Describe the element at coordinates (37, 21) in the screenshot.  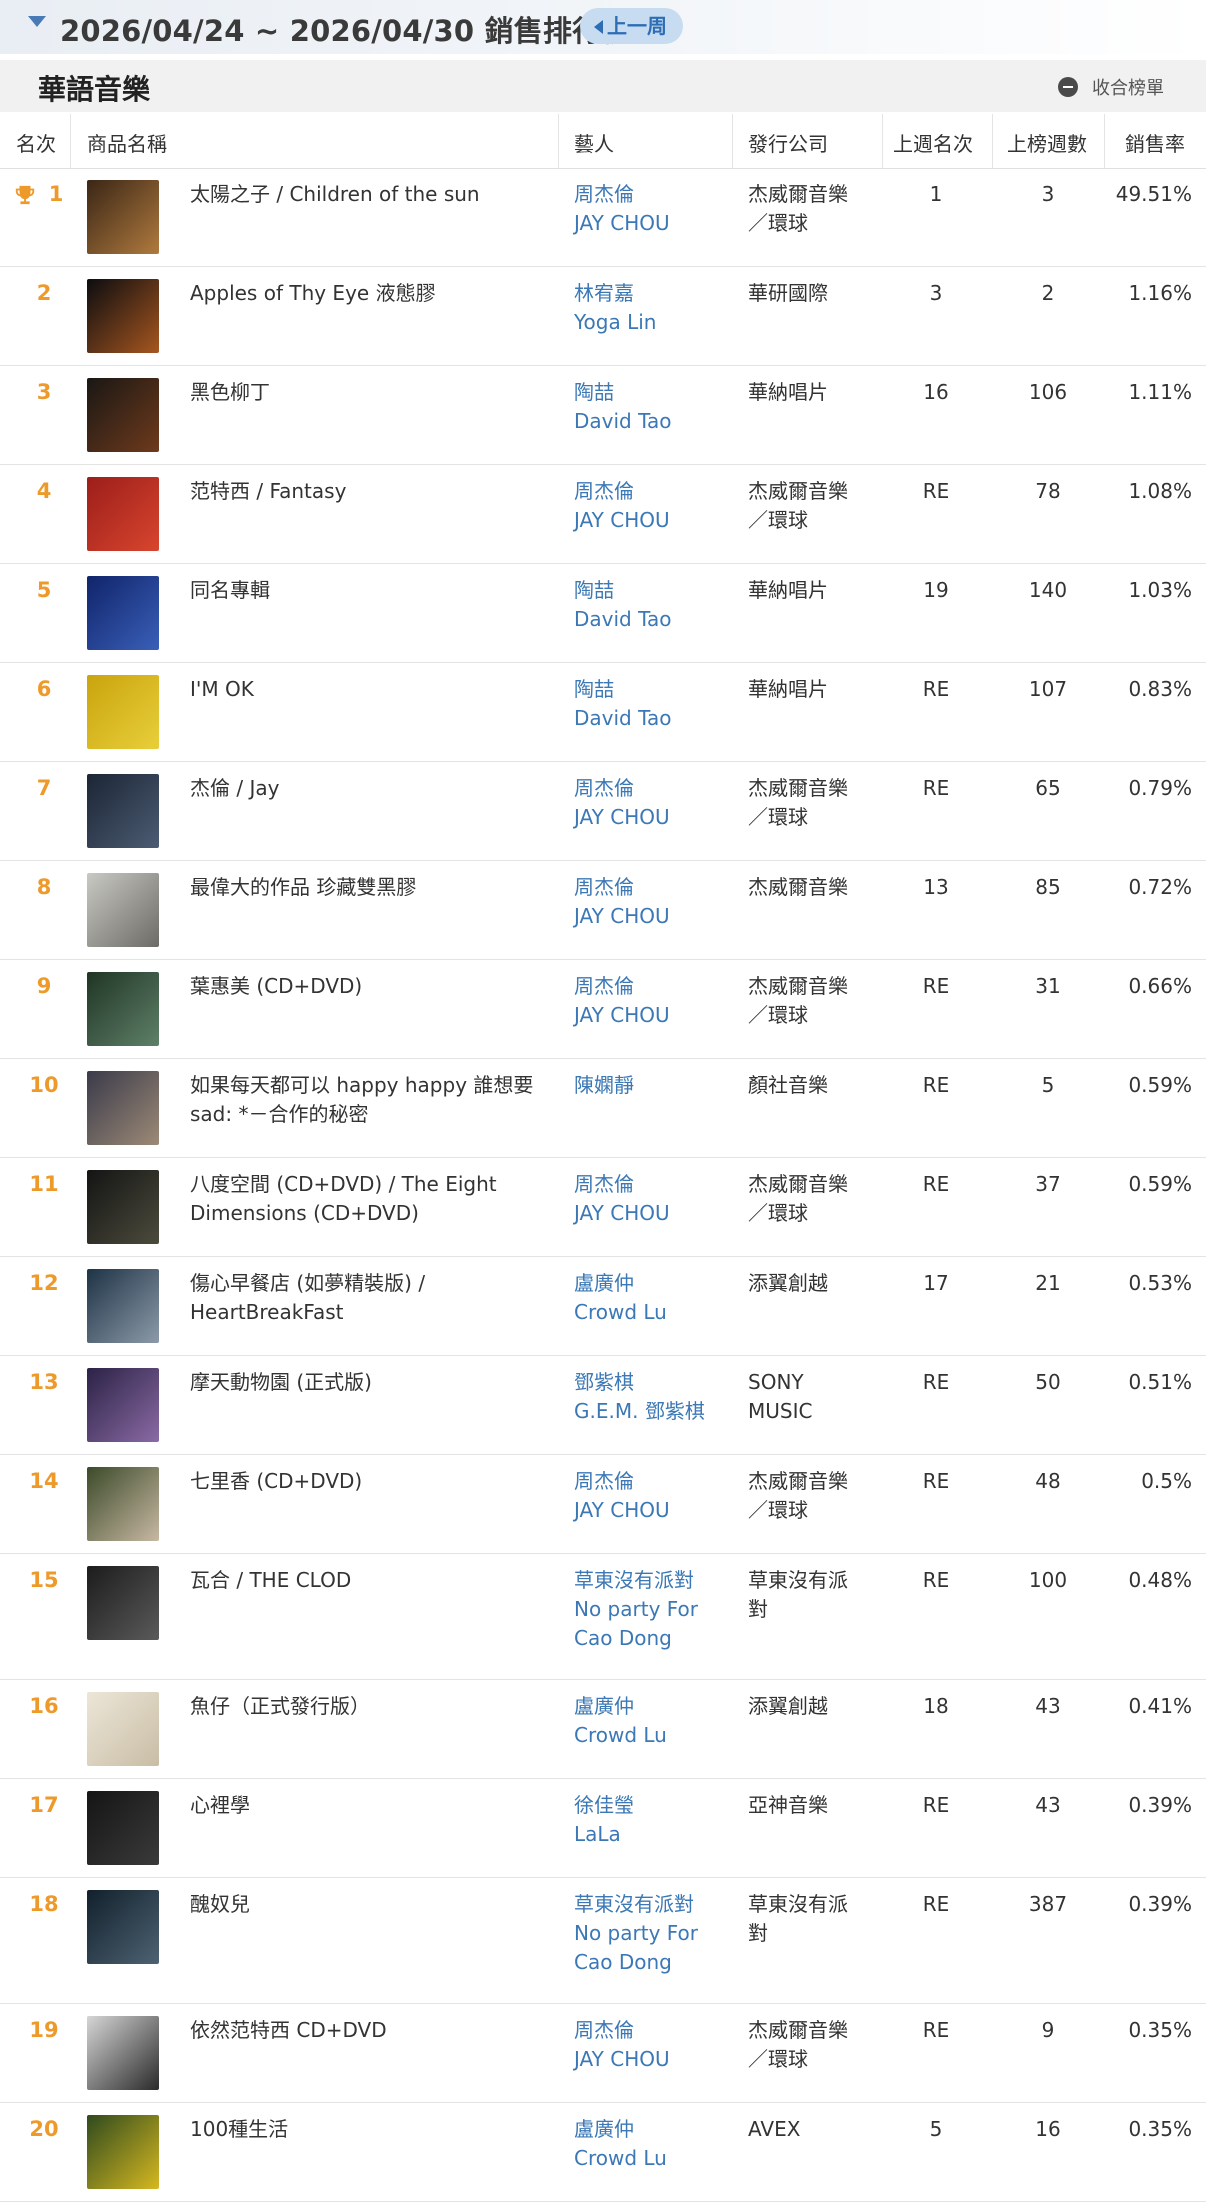
I see `caret-down-icon` at that location.